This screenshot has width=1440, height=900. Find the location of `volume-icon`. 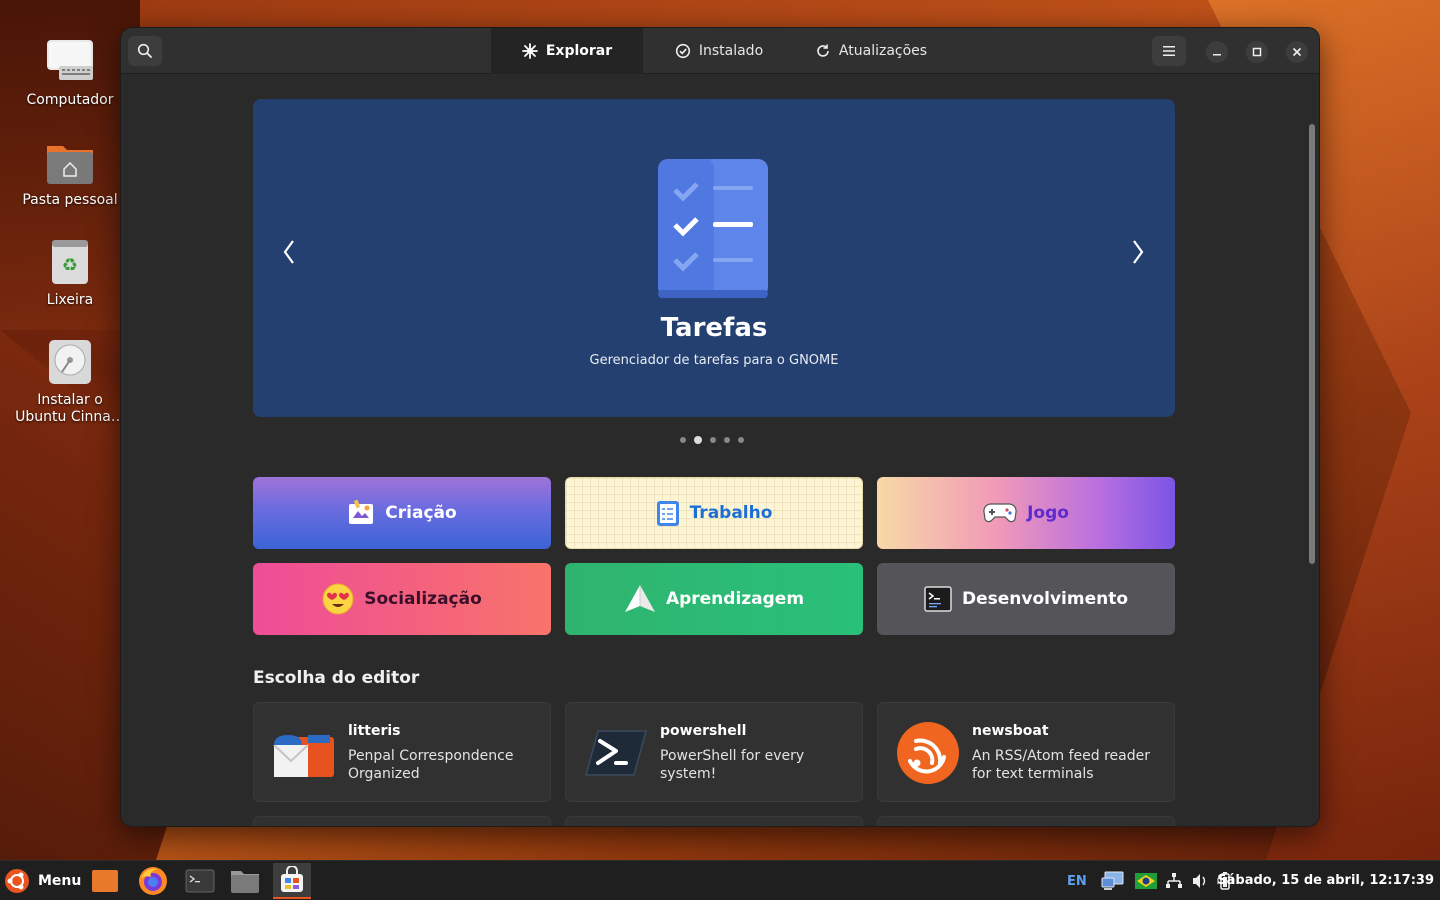

volume-icon is located at coordinates (1200, 881).